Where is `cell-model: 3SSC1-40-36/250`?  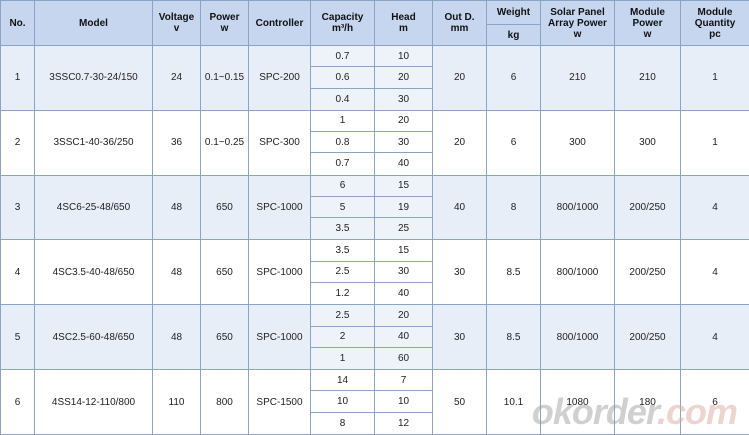
cell-model: 3SSC1-40-36/250 is located at coordinates (93, 142).